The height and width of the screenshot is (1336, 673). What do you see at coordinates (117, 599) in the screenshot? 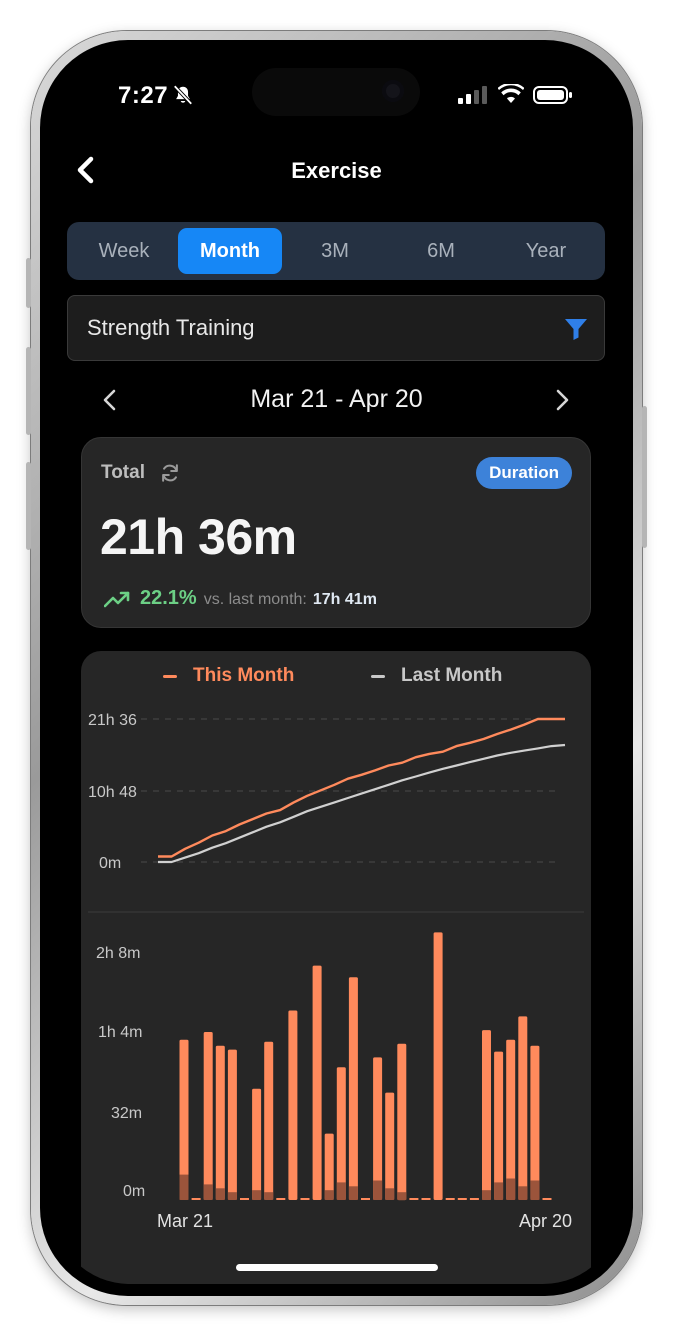
I see `trending-up-icon` at bounding box center [117, 599].